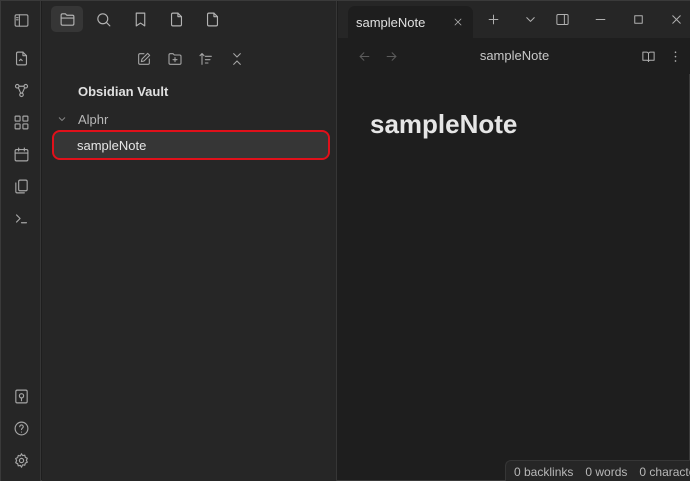 This screenshot has width=690, height=481. I want to click on sort-icon, so click(205, 59).